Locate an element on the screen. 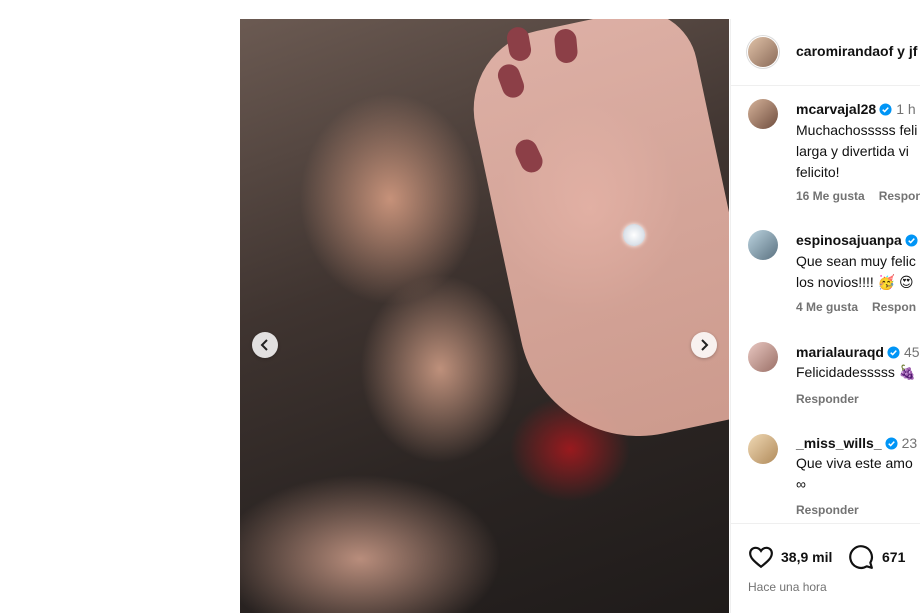  carousel-prev-button is located at coordinates (265, 345).